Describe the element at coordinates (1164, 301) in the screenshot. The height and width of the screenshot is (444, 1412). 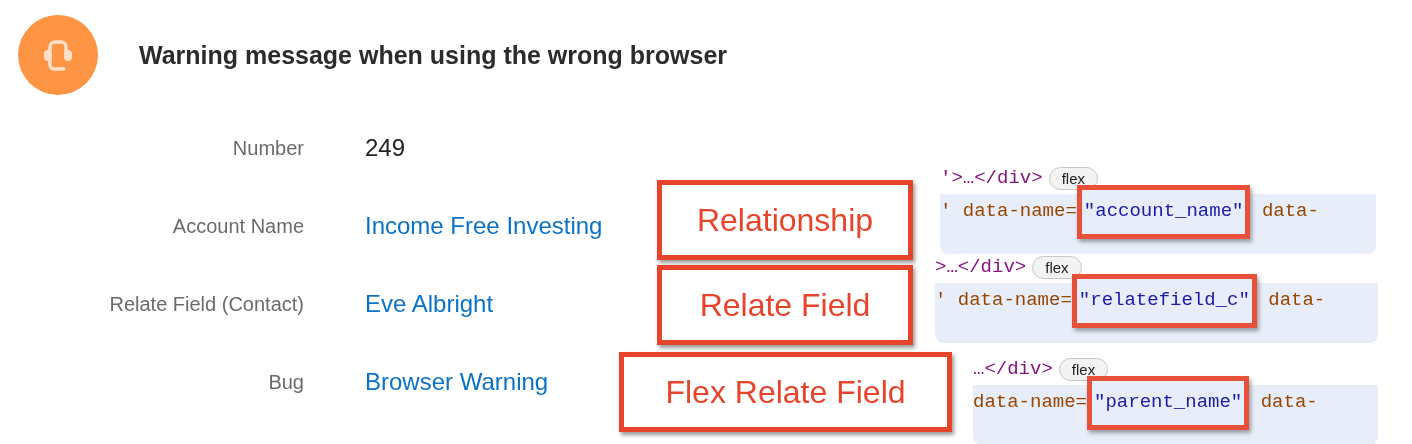
I see `attribute-value: "relatefield_c"` at that location.